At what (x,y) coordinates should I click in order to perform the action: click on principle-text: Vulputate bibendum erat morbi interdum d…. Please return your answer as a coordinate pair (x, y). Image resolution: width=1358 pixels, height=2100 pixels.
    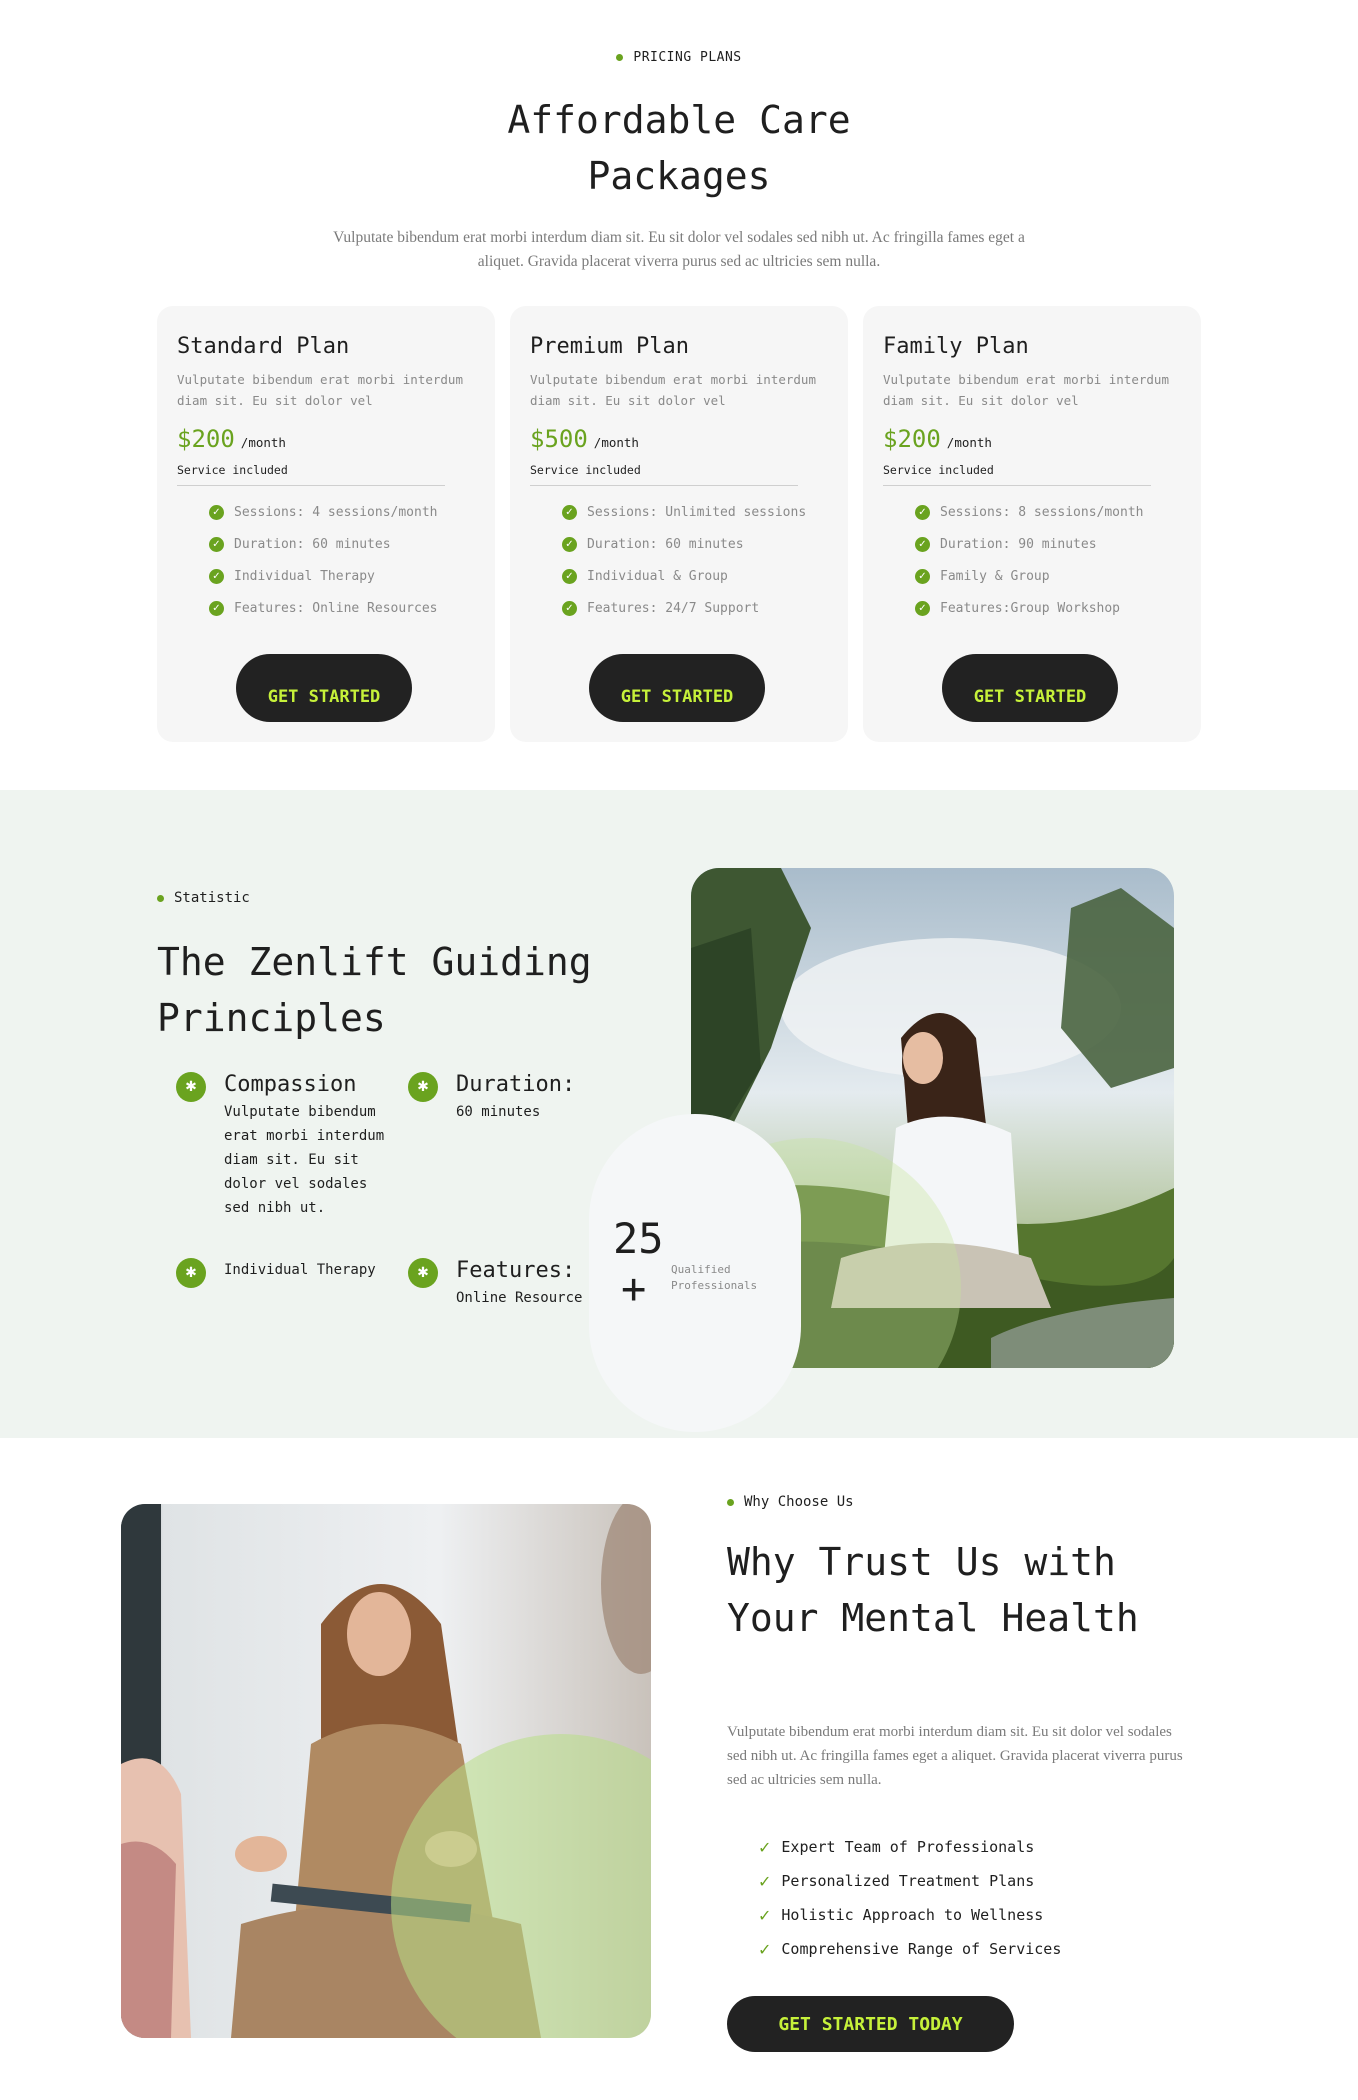
    Looking at the image, I should click on (304, 1160).